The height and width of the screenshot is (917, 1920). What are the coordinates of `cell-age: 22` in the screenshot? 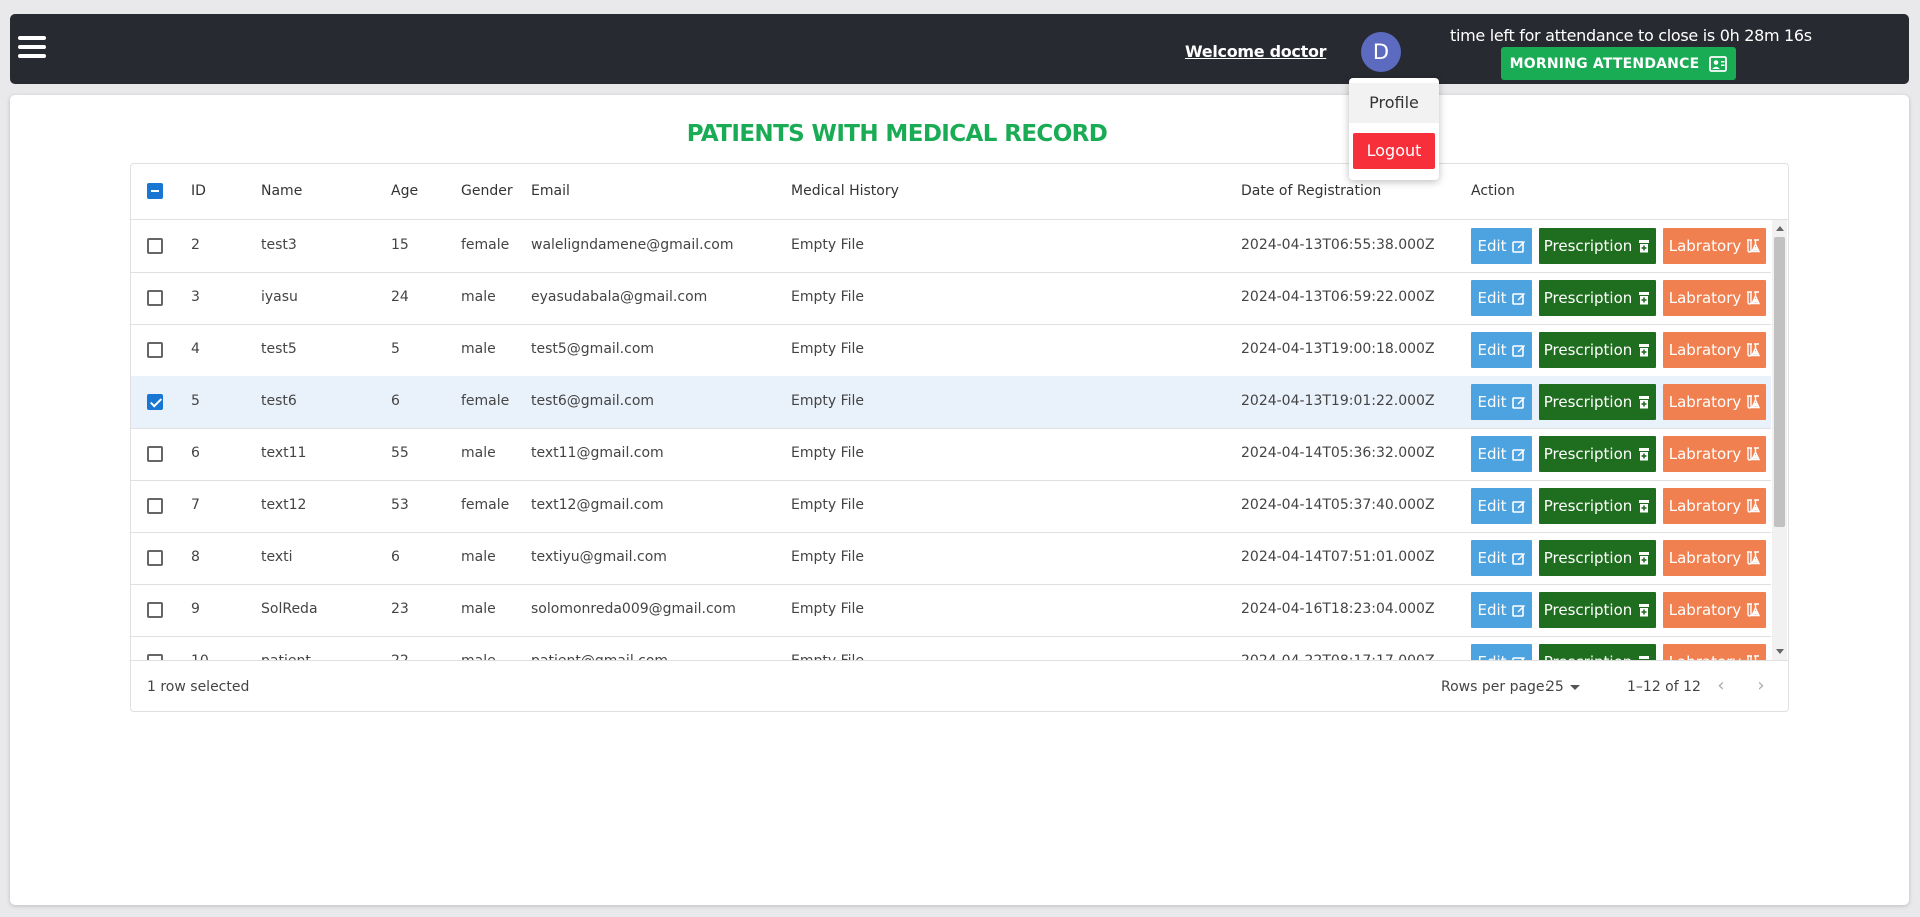 It's located at (400, 656).